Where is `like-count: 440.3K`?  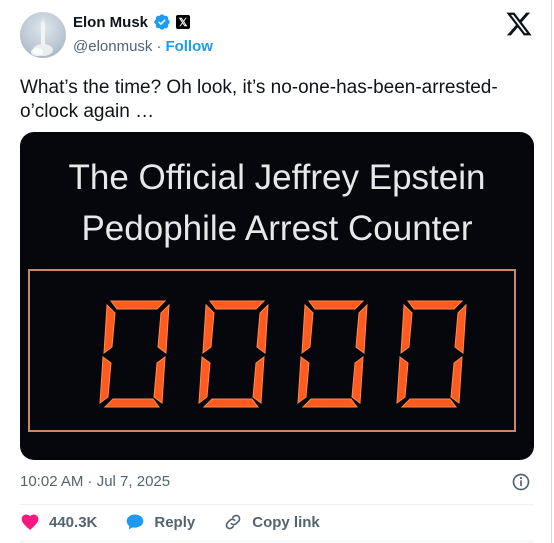 like-count: 440.3K is located at coordinates (73, 522).